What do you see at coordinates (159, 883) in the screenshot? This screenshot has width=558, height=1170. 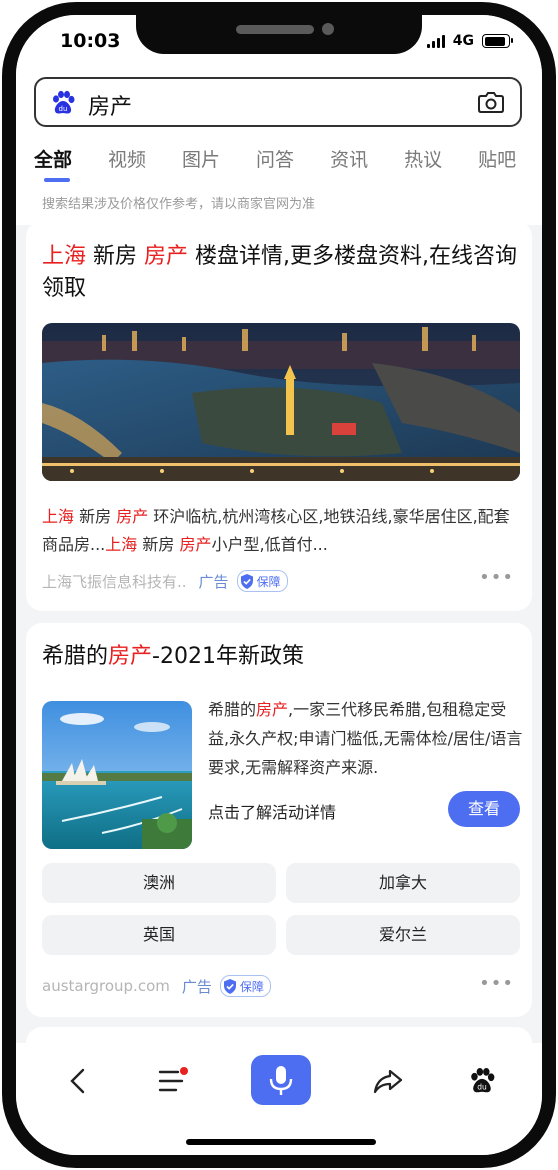 I see `chip-australia: 澳洲` at bounding box center [159, 883].